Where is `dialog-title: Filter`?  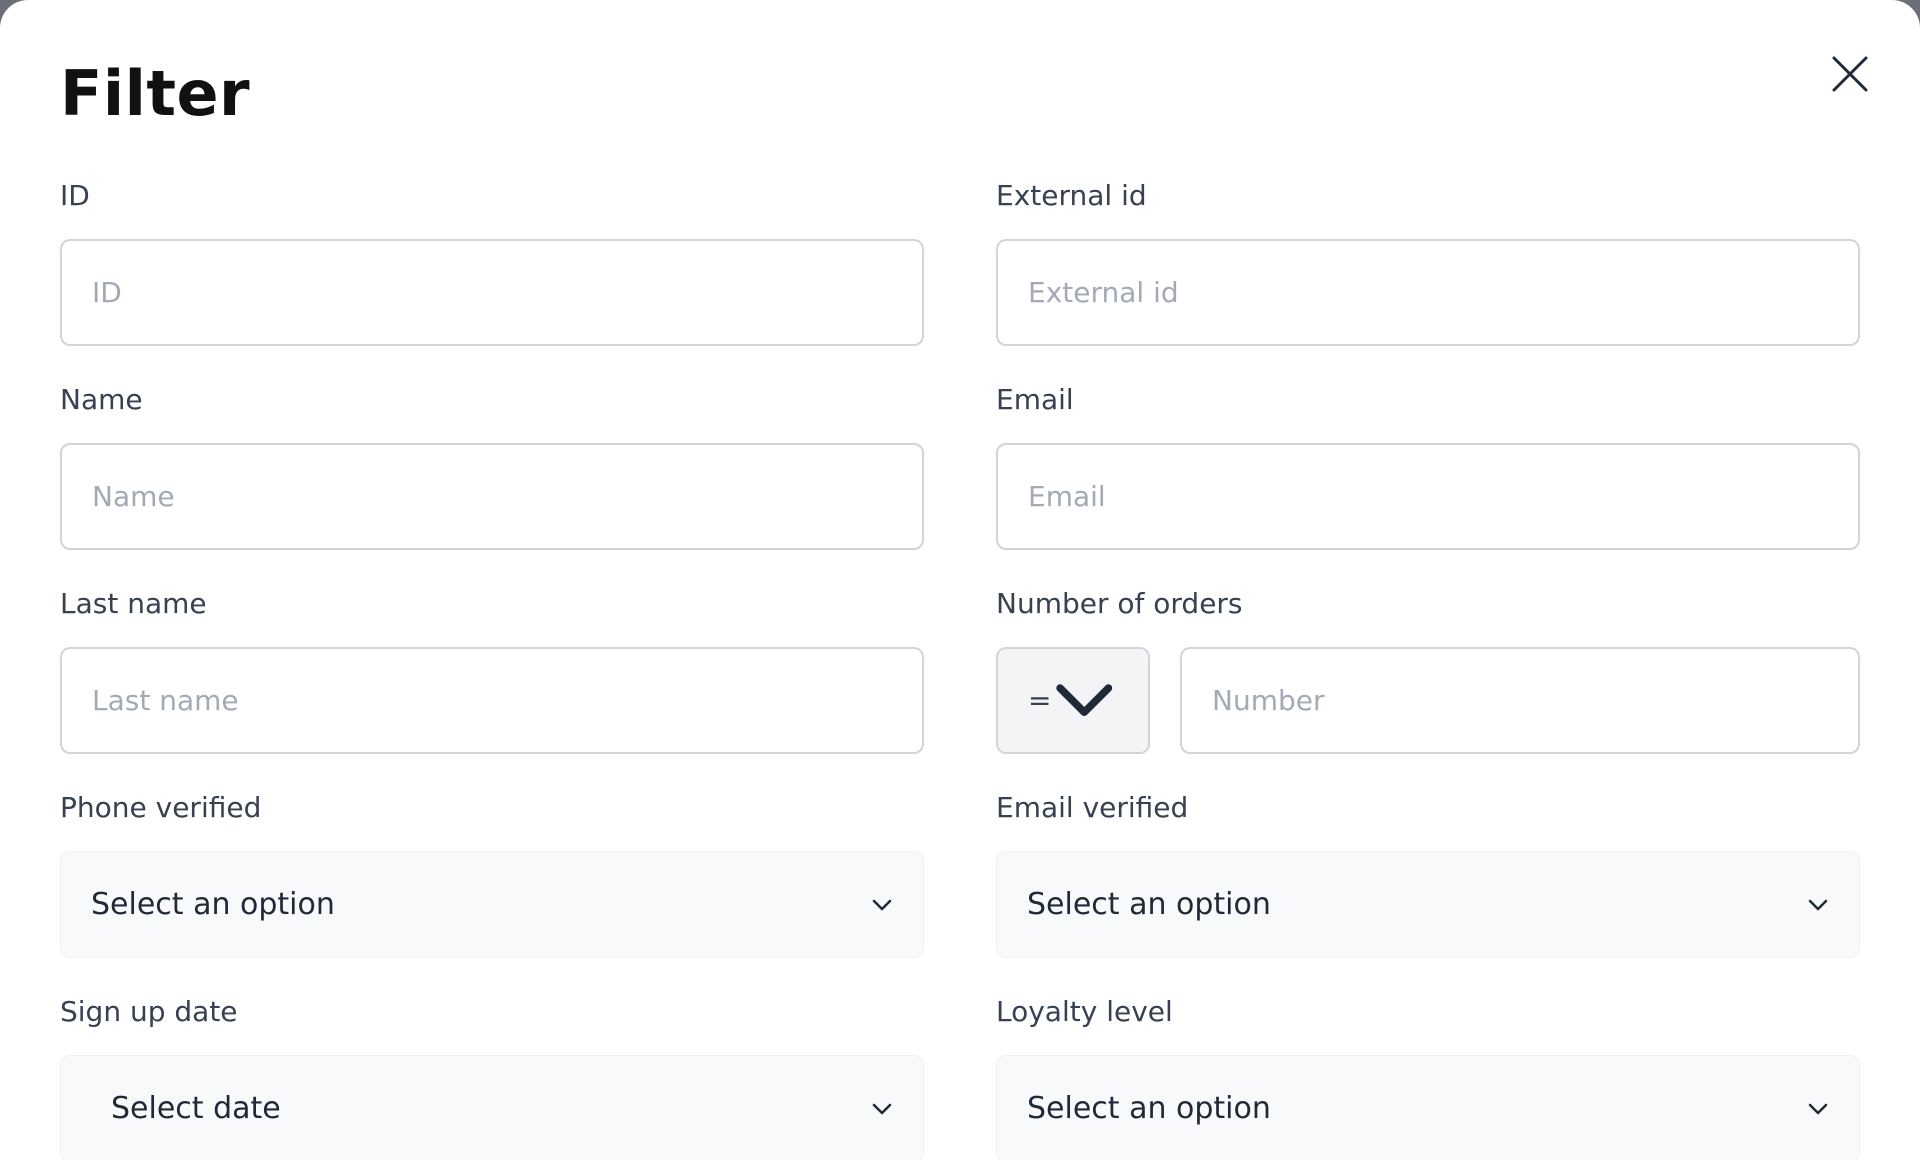
dialog-title: Filter is located at coordinates (155, 93).